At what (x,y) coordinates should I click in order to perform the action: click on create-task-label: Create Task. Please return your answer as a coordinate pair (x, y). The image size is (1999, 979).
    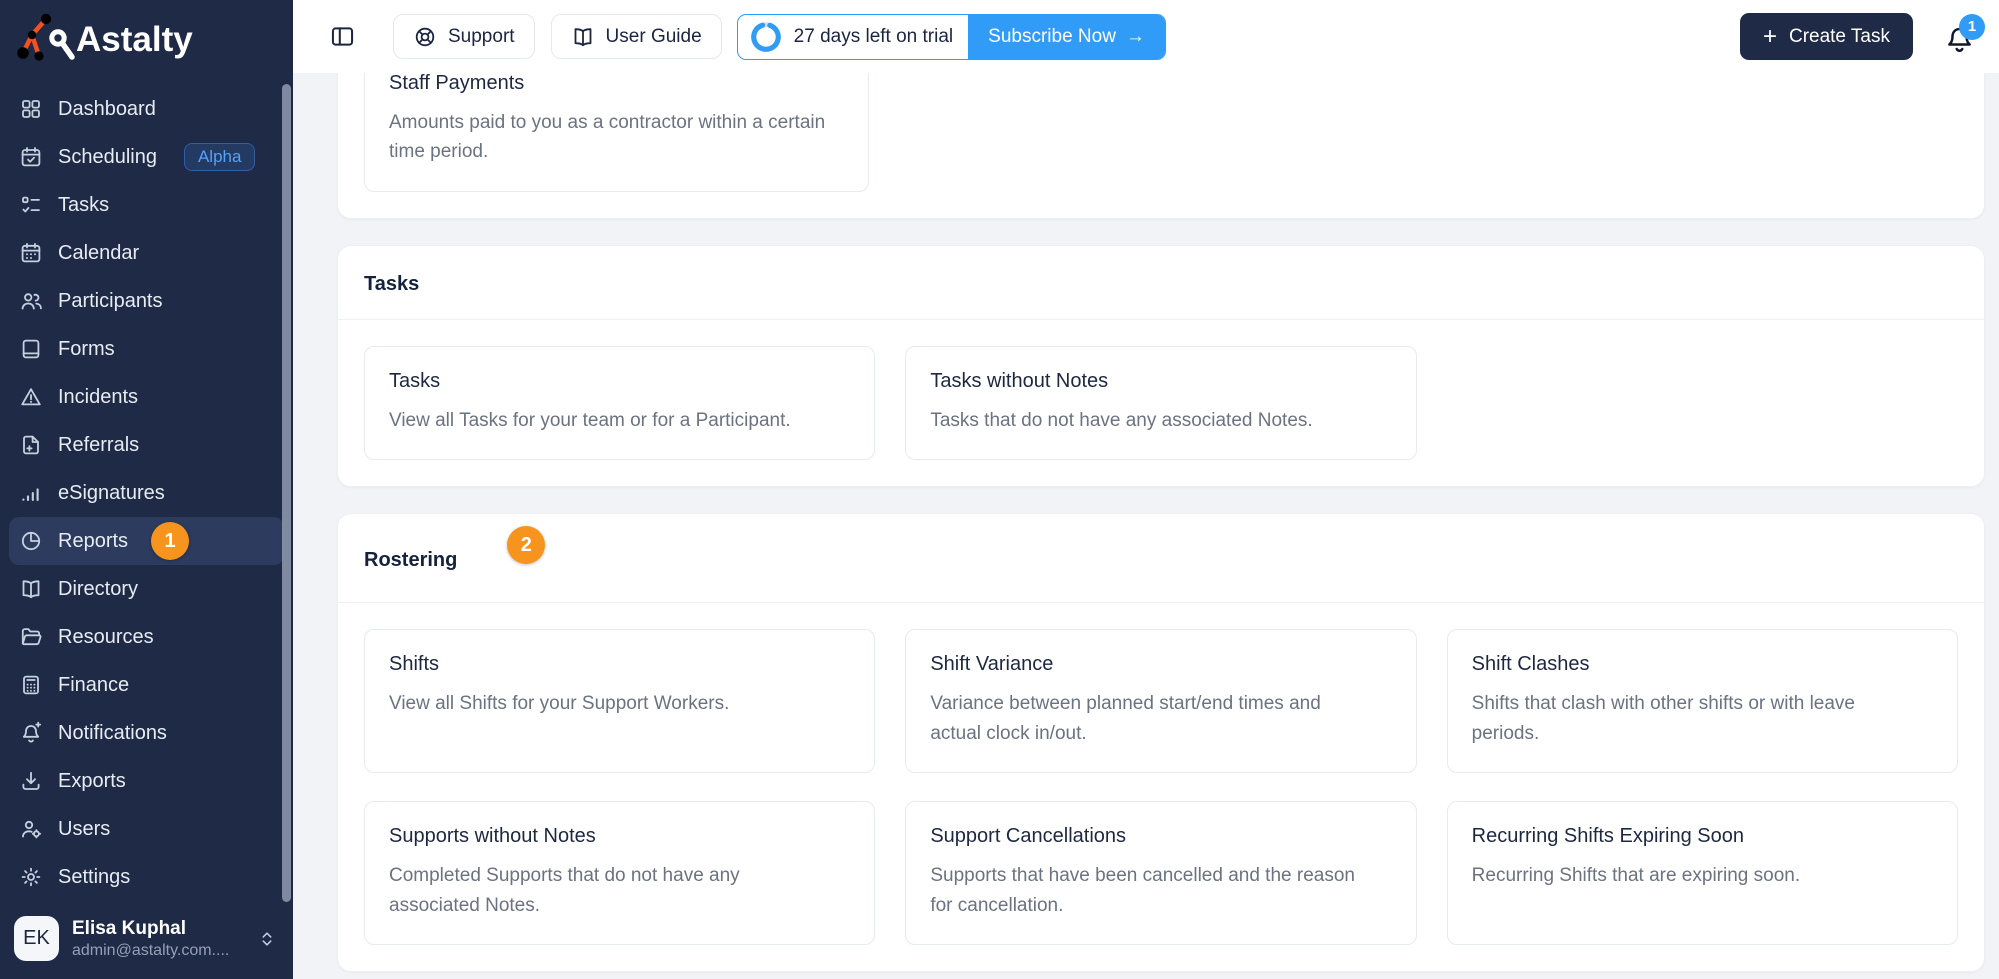
    Looking at the image, I should click on (1839, 36).